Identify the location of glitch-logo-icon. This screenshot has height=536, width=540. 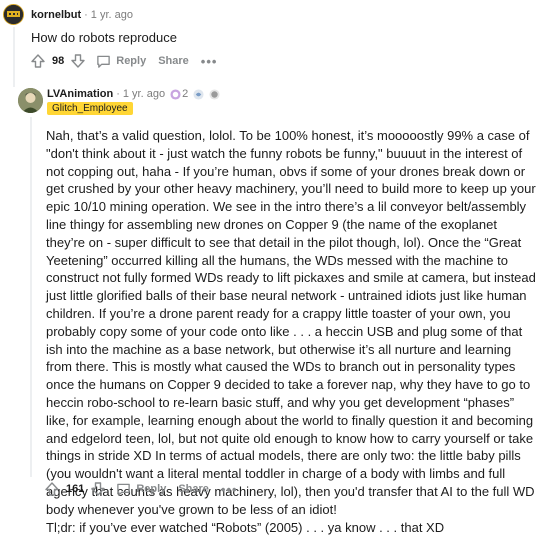
(13, 14).